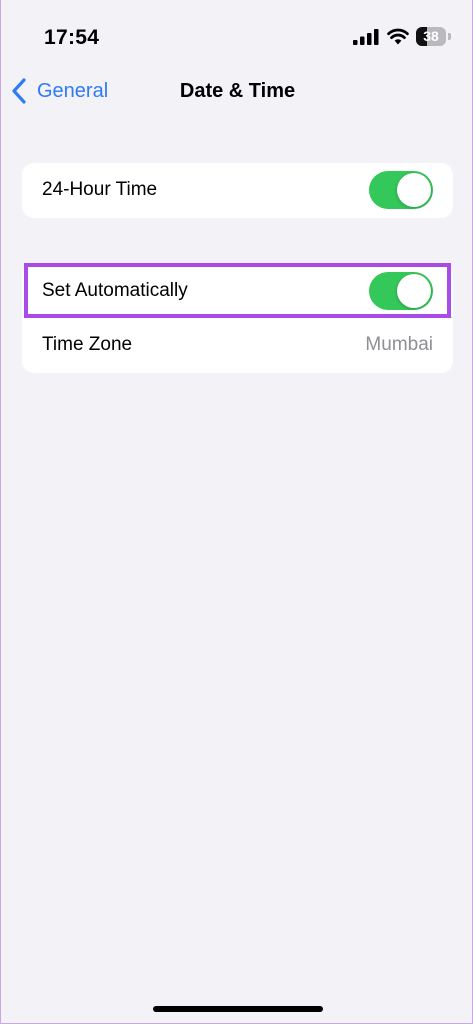  I want to click on toggle-set-automatically, so click(401, 291).